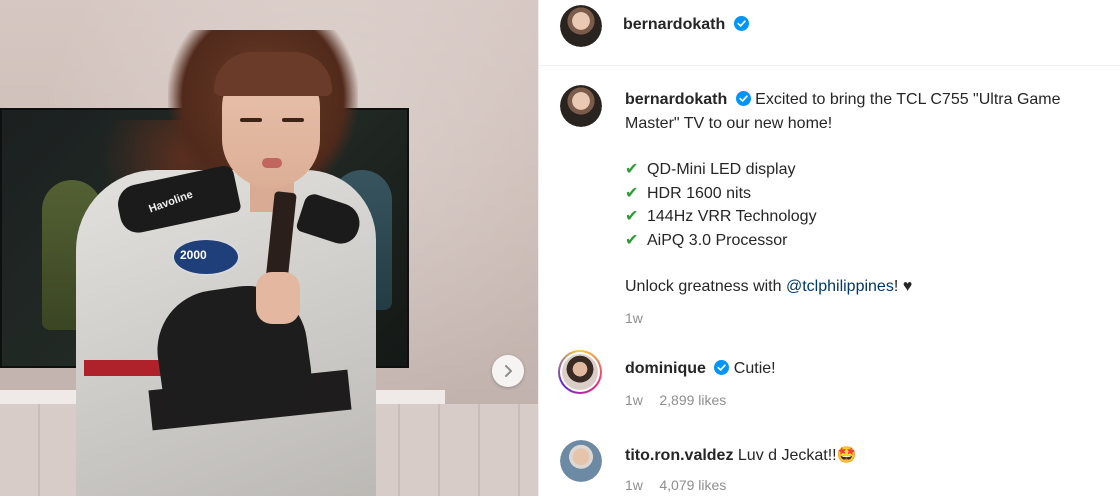 Image resolution: width=1120 pixels, height=496 pixels. Describe the element at coordinates (797, 455) in the screenshot. I see `comment-text: Luv d Jeckat!!🤩` at that location.